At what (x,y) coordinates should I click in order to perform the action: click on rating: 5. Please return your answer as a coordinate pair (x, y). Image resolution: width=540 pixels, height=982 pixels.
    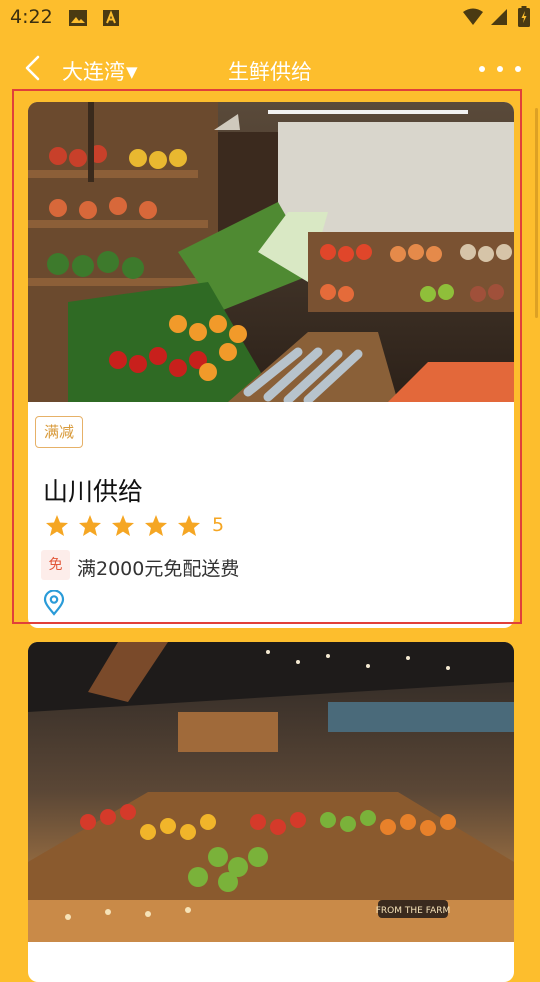
    Looking at the image, I should click on (134, 525).